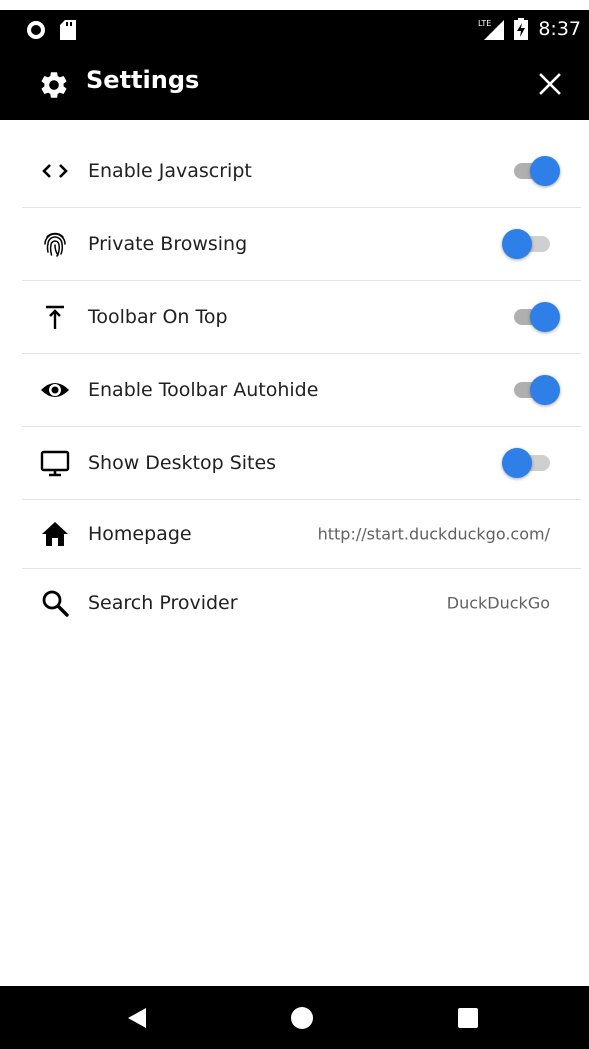  Describe the element at coordinates (170, 171) in the screenshot. I see `setting-label: Enable Javascript` at that location.